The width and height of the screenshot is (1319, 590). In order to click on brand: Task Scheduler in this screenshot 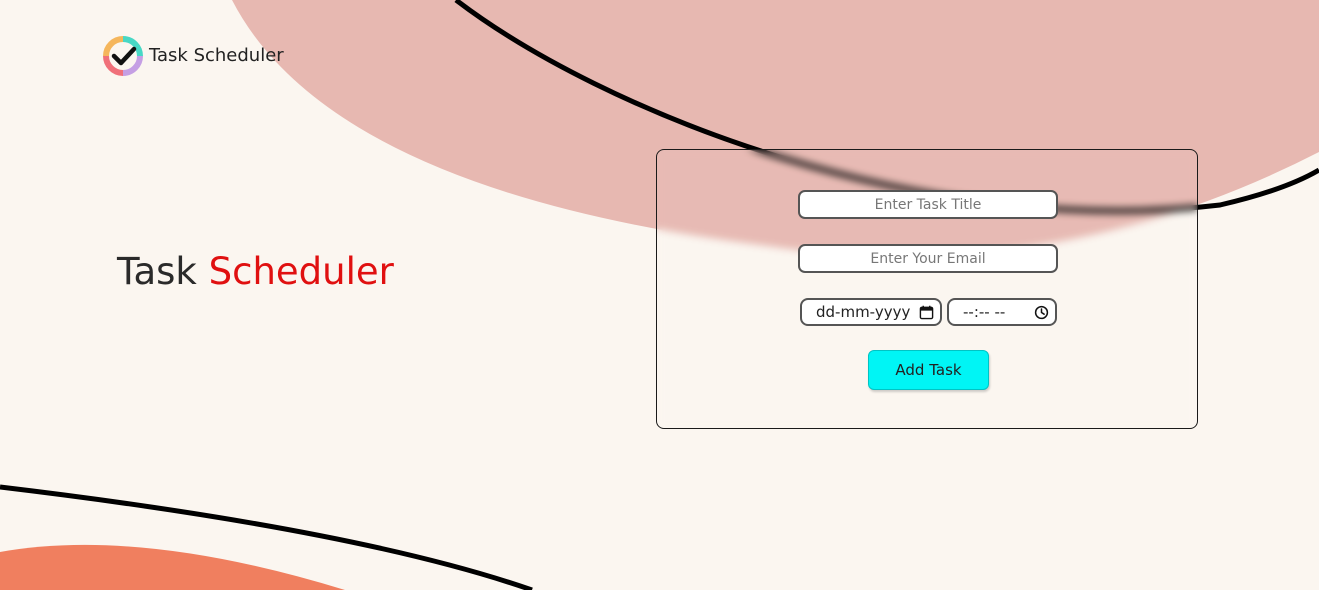, I will do `click(193, 56)`.